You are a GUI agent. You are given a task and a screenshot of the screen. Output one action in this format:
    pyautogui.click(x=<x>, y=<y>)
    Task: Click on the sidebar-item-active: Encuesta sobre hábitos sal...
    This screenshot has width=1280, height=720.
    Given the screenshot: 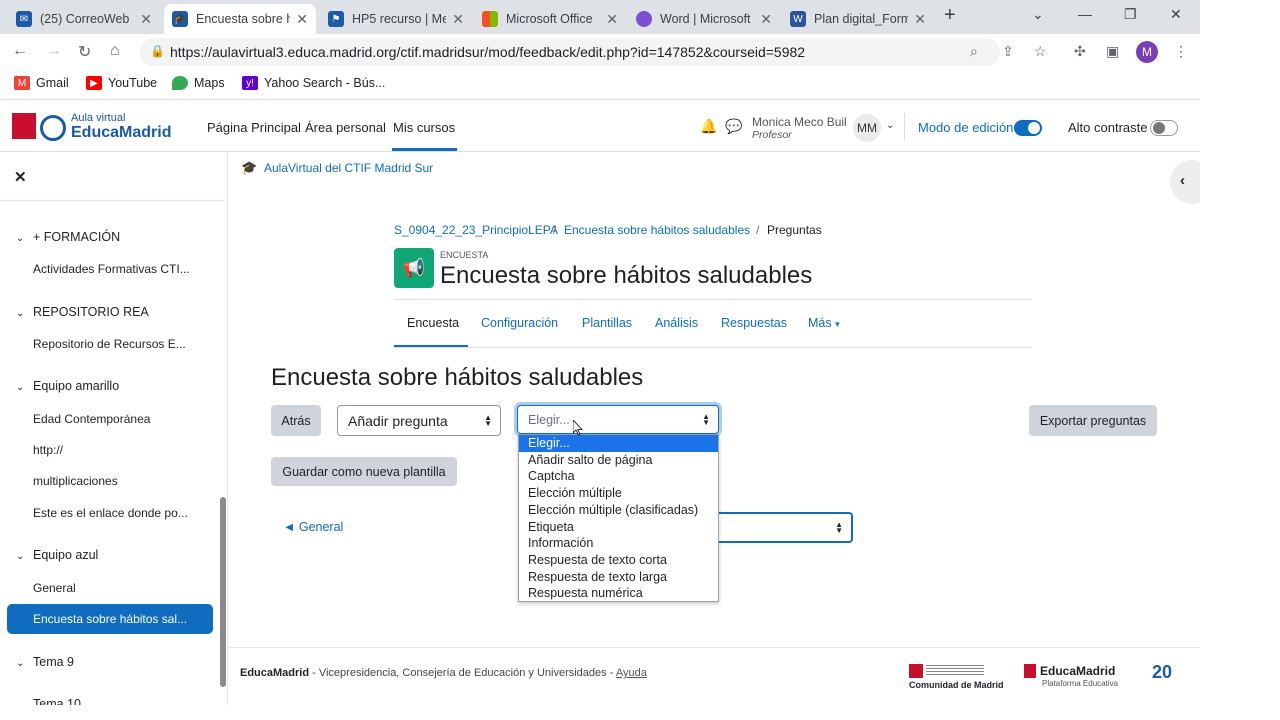 What is the action you would take?
    pyautogui.click(x=110, y=619)
    